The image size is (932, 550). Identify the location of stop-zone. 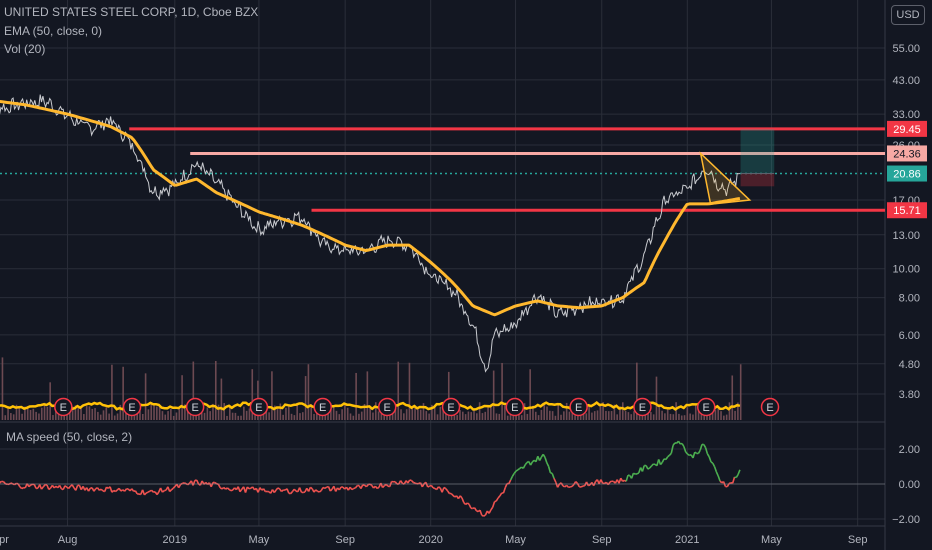
(757, 180).